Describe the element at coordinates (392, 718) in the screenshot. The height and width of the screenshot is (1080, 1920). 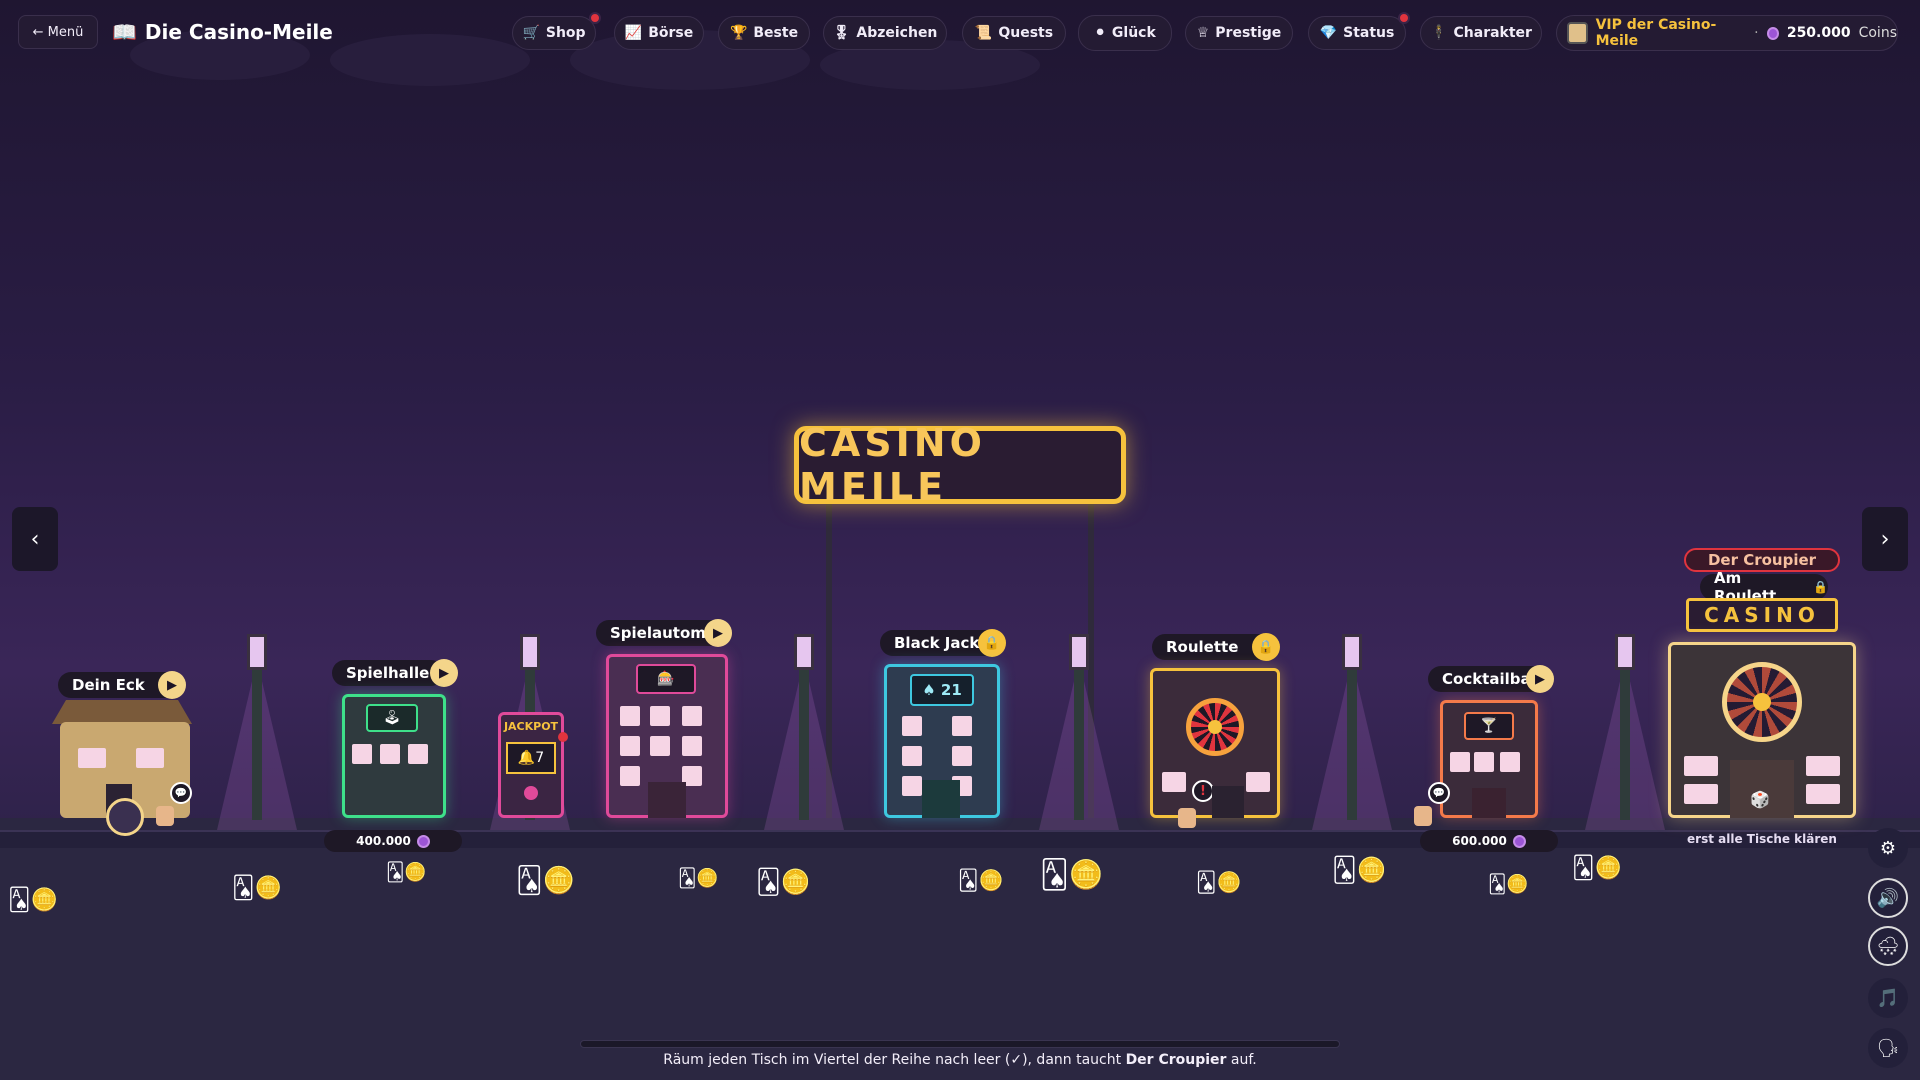
I see `joystick-icon: 🕹` at that location.